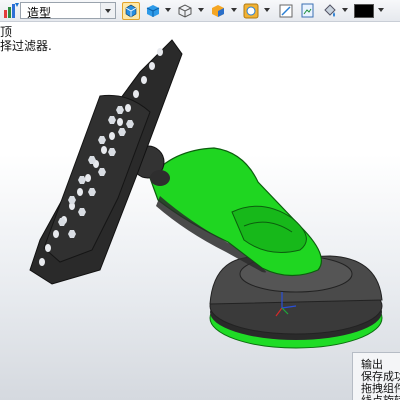 This screenshot has width=400, height=400. What do you see at coordinates (376, 376) in the screenshot?
I see `output-panel: 输出 保存成功 拖拽组件 线点旋转` at bounding box center [376, 376].